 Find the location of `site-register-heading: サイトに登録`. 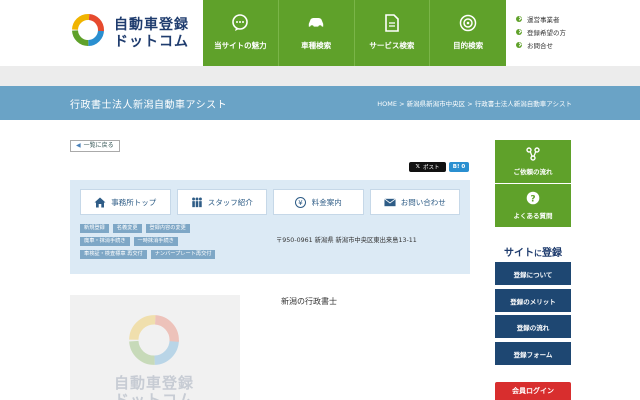

site-register-heading: サイトに登録 is located at coordinates (533, 251).